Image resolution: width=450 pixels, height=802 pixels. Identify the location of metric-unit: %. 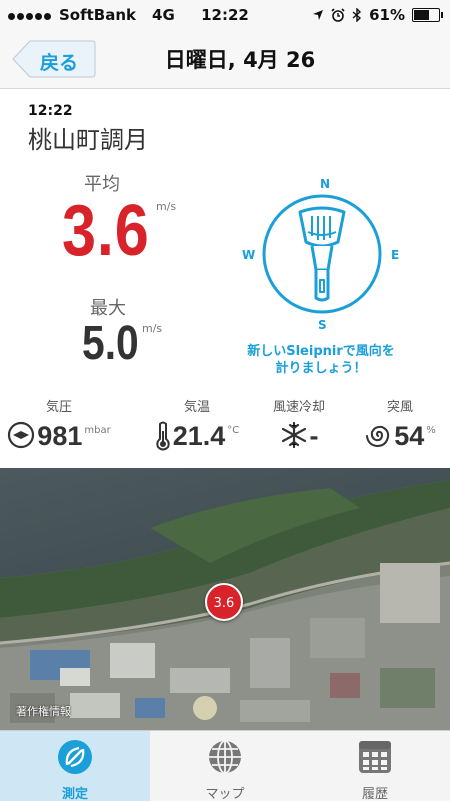
(431, 430).